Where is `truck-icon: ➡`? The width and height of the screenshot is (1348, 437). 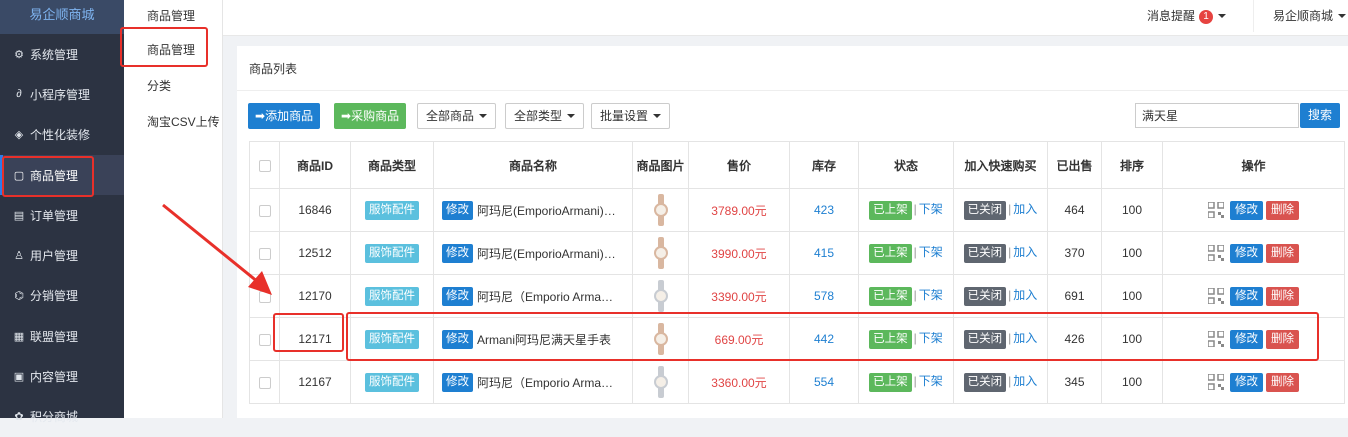
truck-icon: ➡ is located at coordinates (346, 116).